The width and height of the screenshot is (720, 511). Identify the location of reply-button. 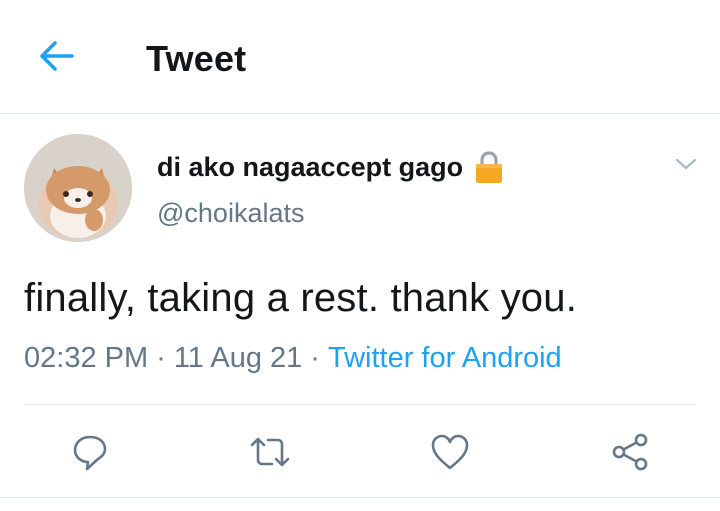
(90, 452).